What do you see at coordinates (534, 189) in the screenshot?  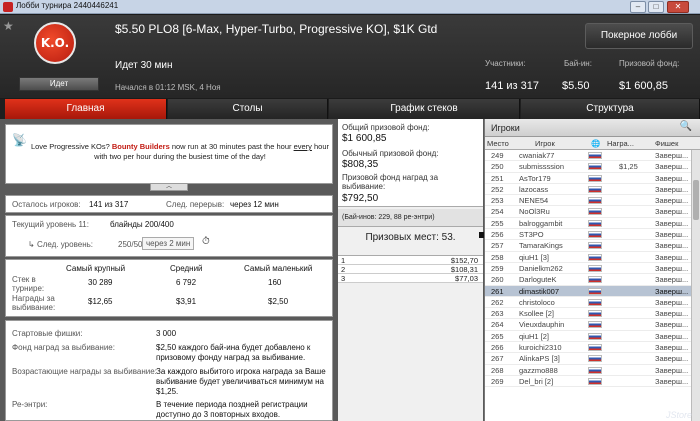 I see `player-name: lazocass` at bounding box center [534, 189].